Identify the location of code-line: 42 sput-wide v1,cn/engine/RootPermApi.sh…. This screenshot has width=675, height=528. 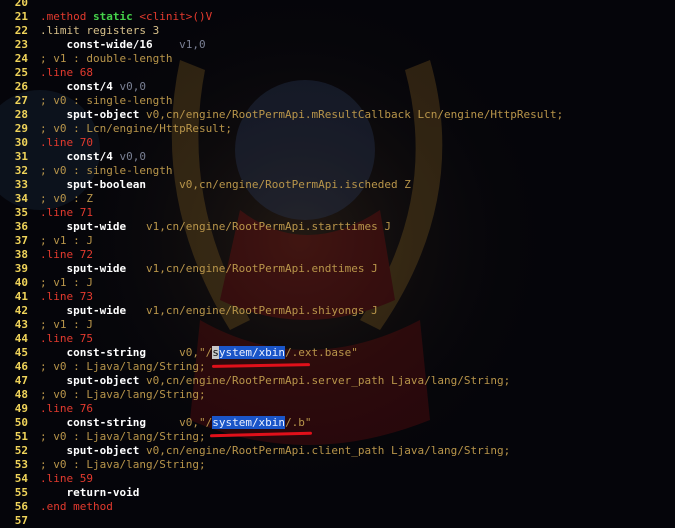
(337, 311).